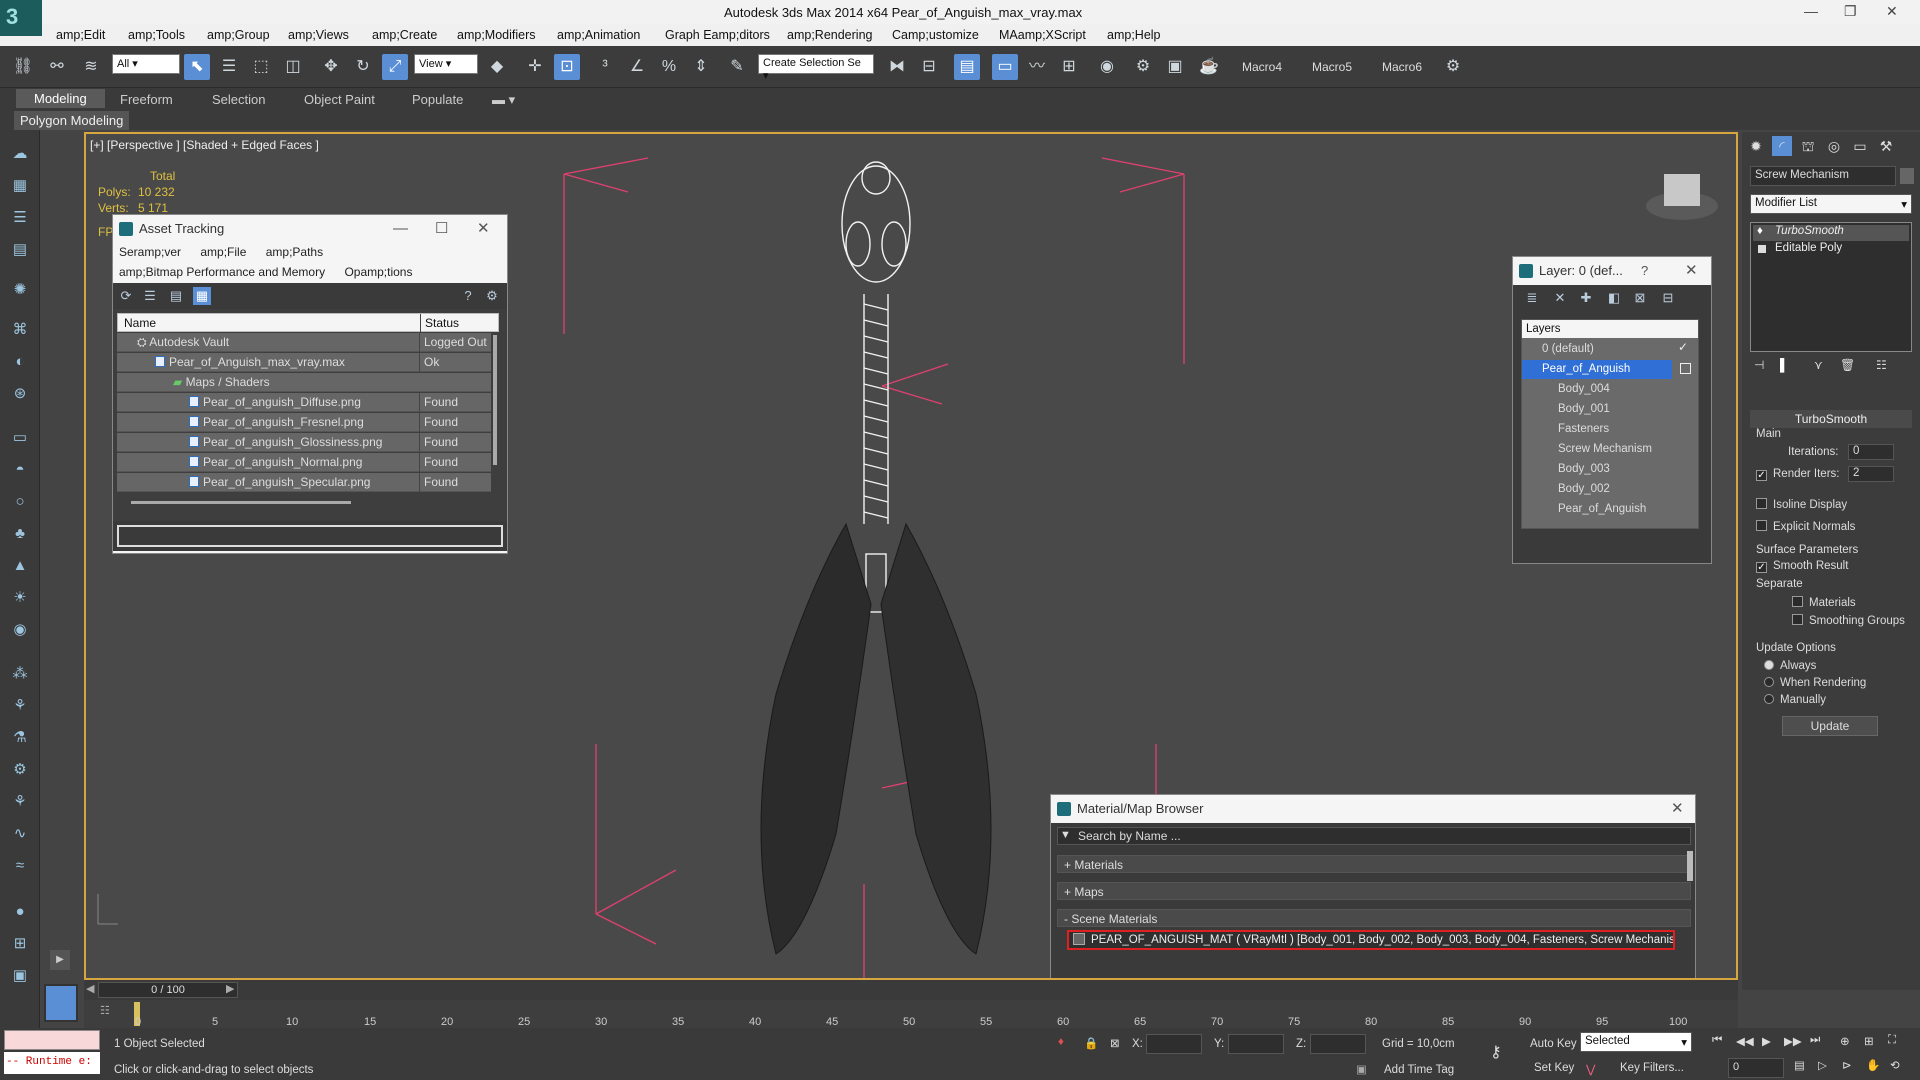  Describe the element at coordinates (21, 18) in the screenshot. I see `app-logo-icon: 3` at that location.